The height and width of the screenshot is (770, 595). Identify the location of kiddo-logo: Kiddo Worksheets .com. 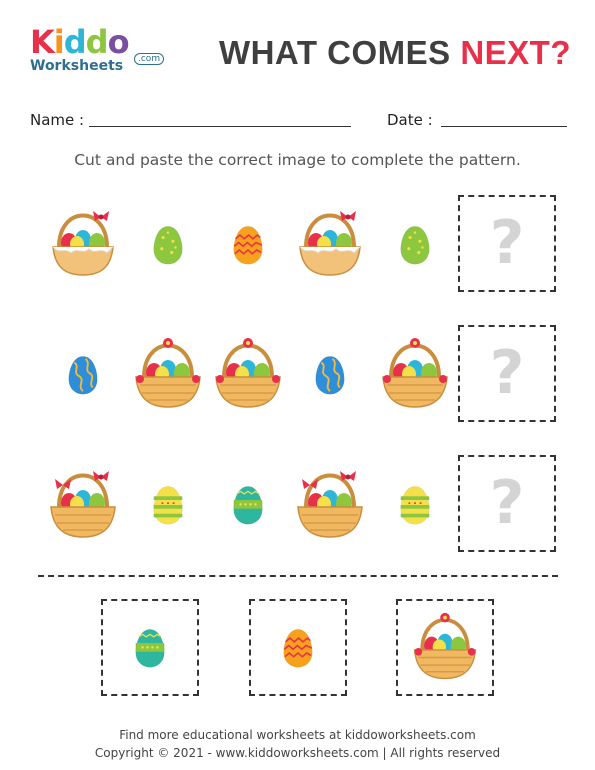
(100, 53).